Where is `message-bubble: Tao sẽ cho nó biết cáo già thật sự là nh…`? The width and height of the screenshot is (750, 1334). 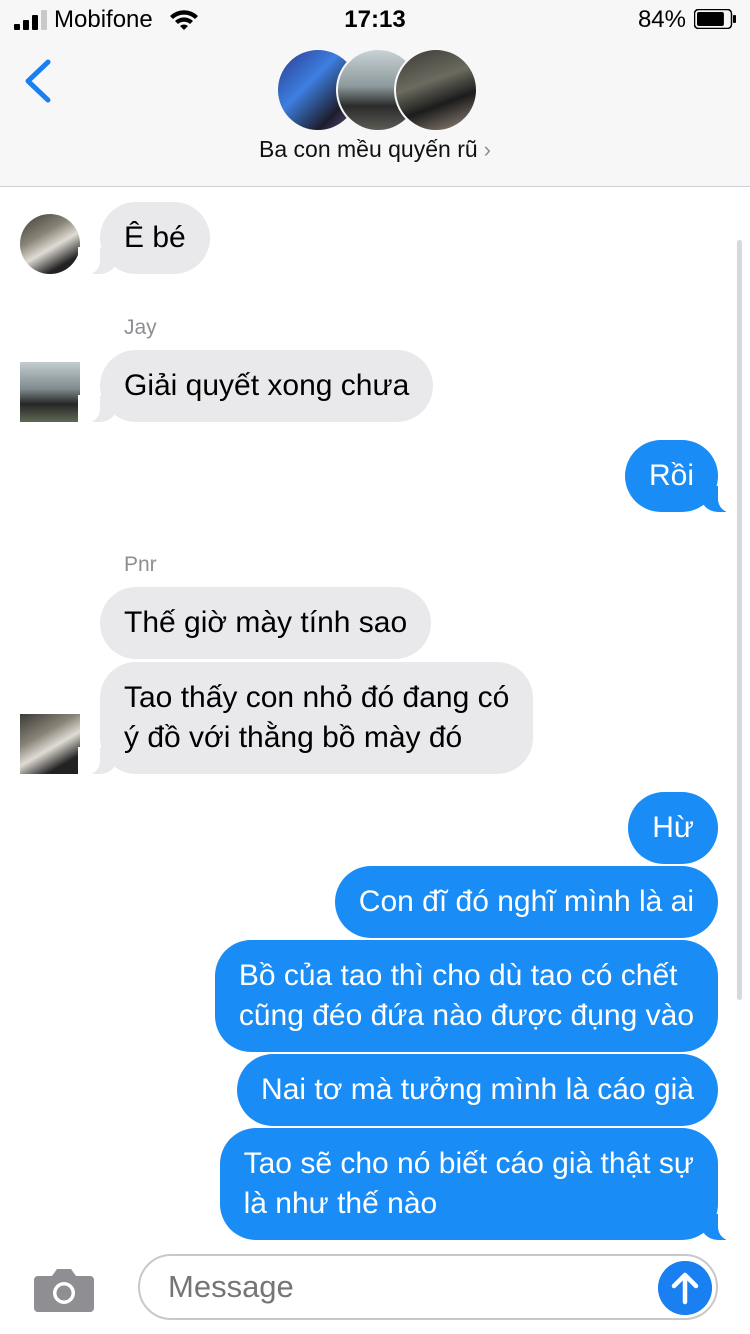
message-bubble: Tao sẽ cho nó biết cáo già thật sự là nh… is located at coordinates (480, 1184).